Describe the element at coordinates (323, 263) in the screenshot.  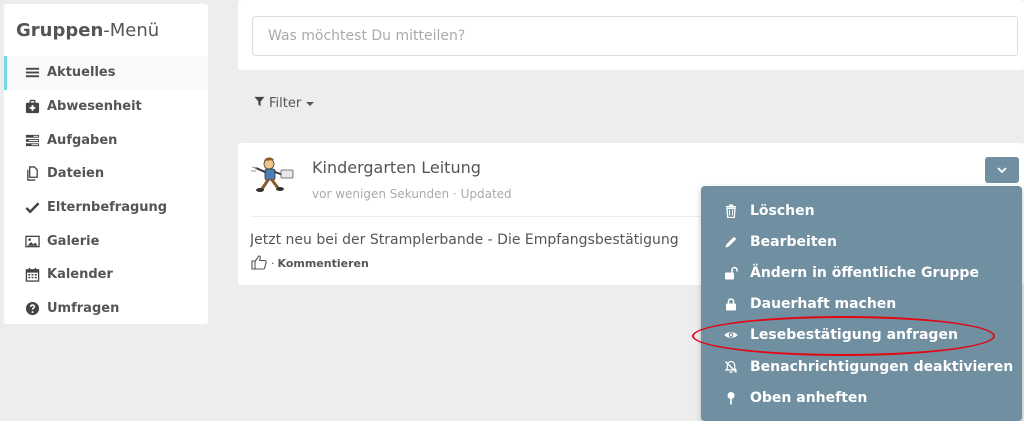
I see `comment-link: Kommentieren` at that location.